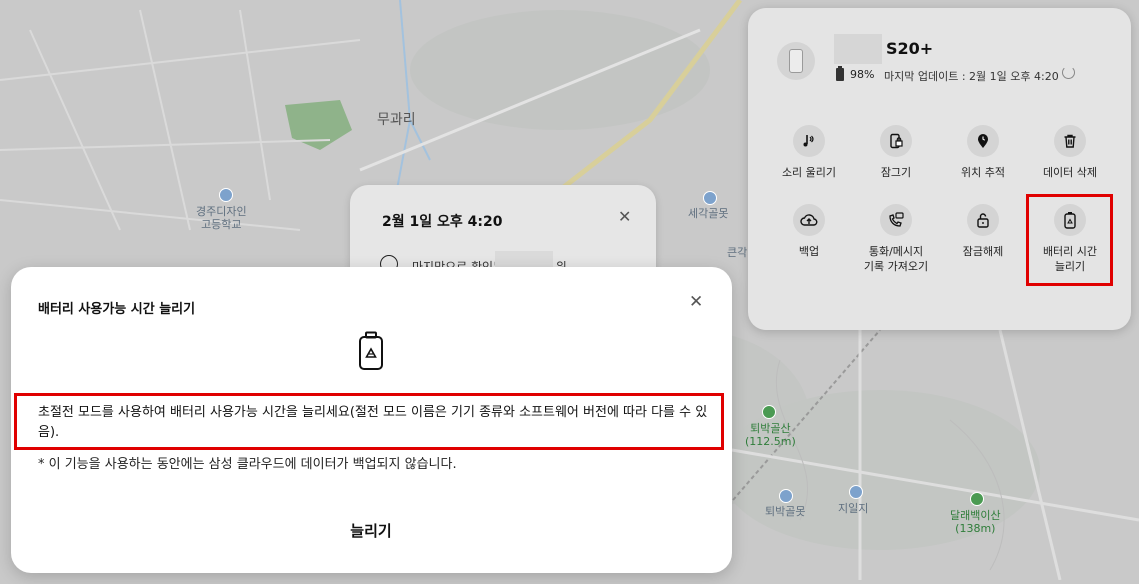 The width and height of the screenshot is (1139, 584). What do you see at coordinates (1070, 152) in the screenshot?
I see `erase-data-button: 데이터 삭제` at bounding box center [1070, 152].